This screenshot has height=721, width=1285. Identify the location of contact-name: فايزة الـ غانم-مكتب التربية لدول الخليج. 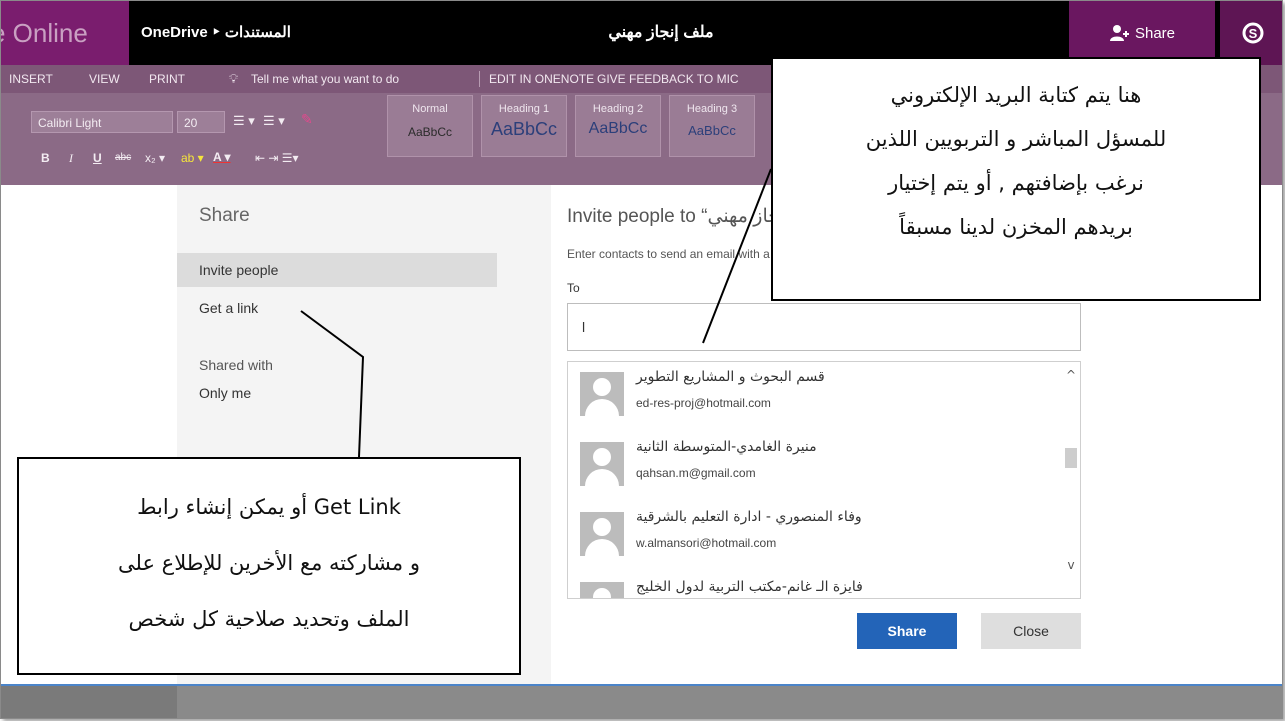
(749, 587).